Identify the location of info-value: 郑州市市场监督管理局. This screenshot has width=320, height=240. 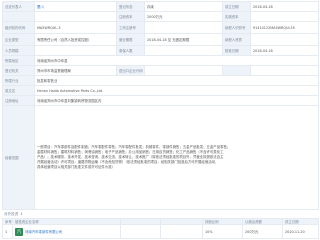
(75, 70).